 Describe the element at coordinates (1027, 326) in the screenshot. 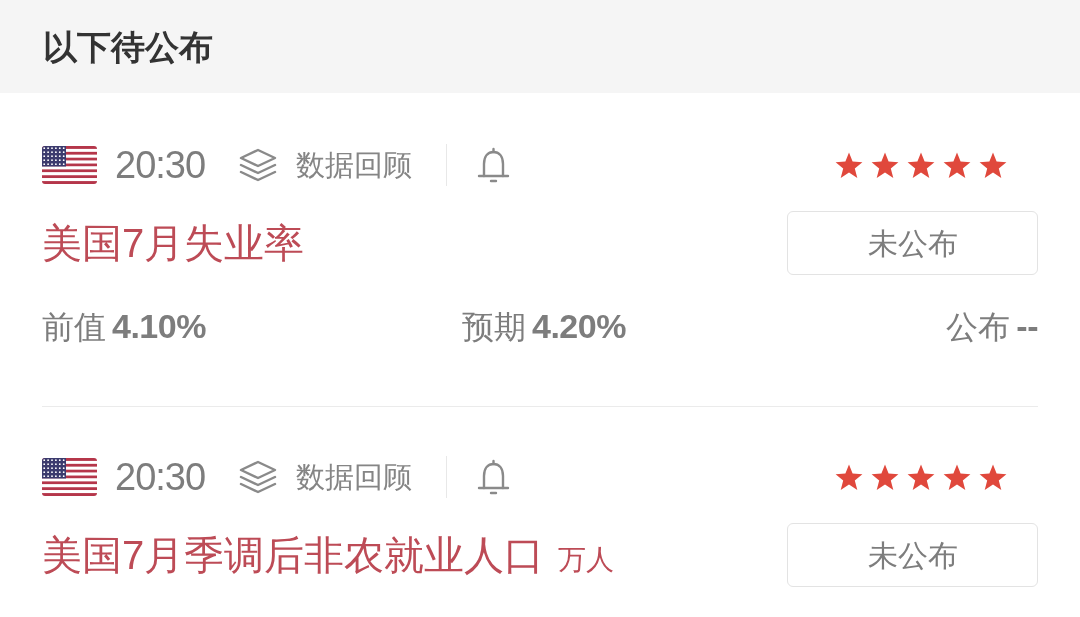

I see `value-text: --` at that location.